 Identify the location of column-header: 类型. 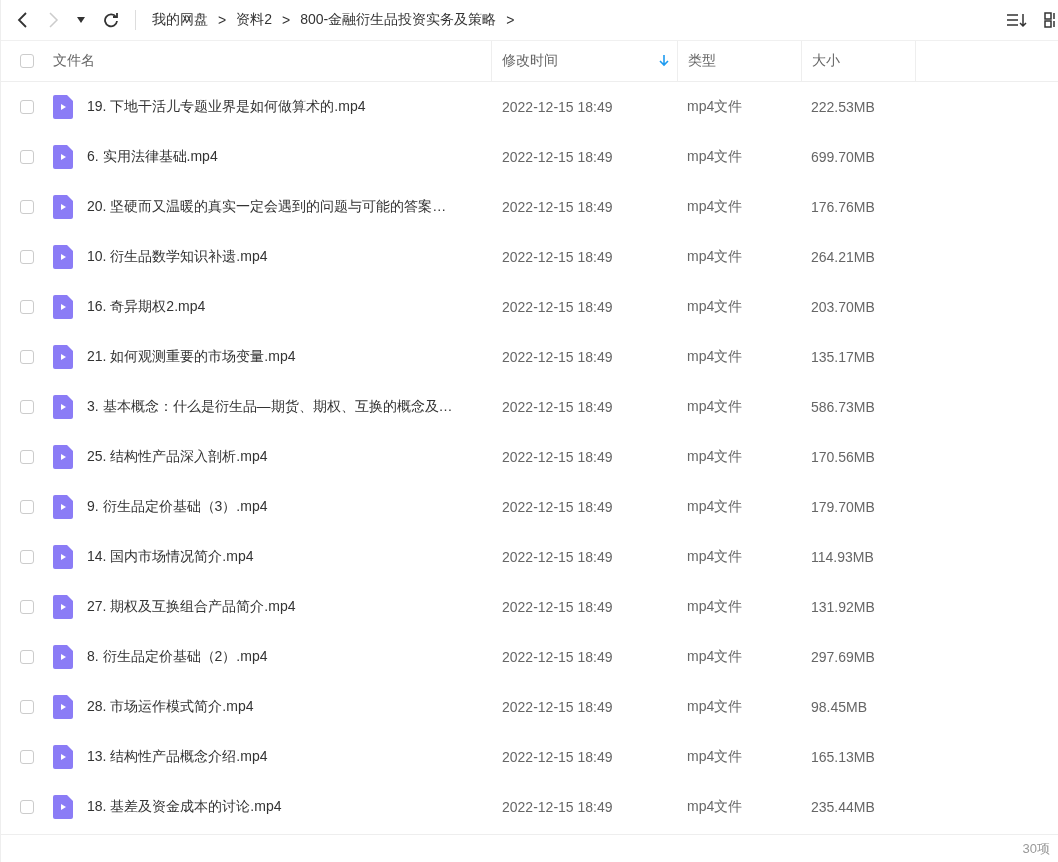
(702, 61).